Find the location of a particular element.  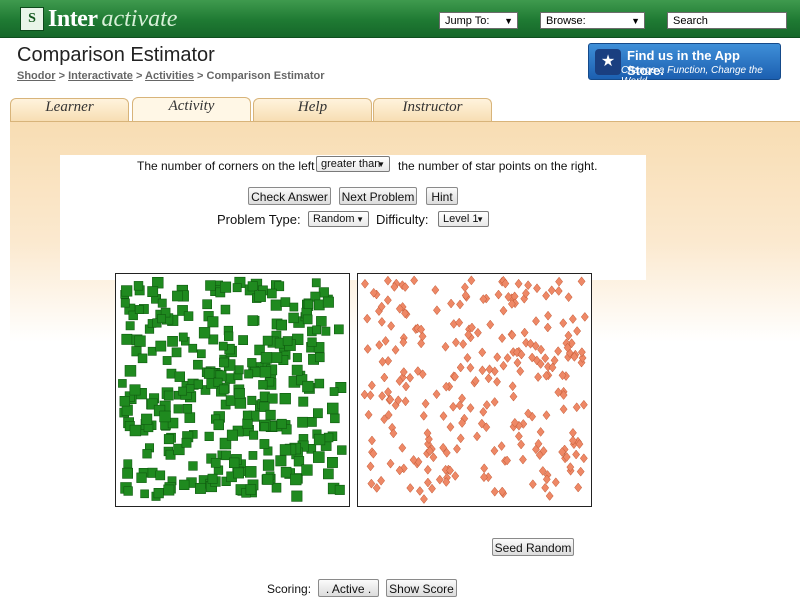

app-store-tagline: Change a Function, Change the World is located at coordinates (692, 76).